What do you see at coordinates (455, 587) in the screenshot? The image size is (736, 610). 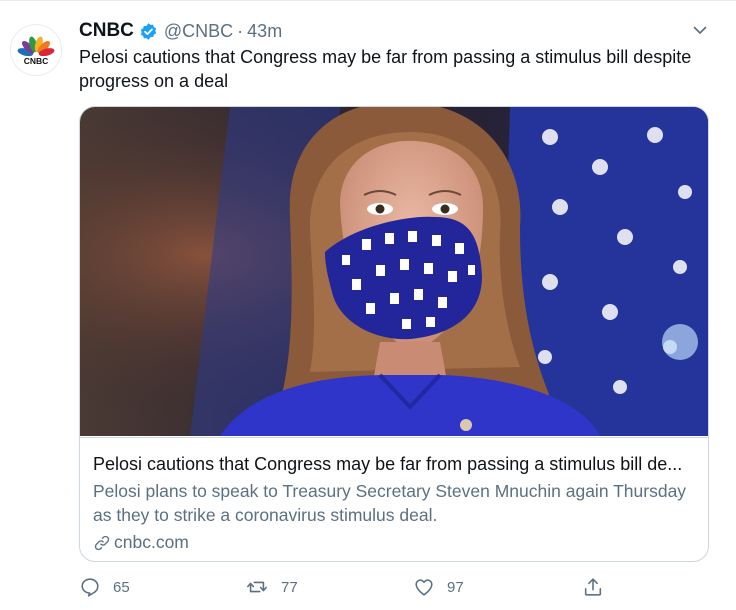 I see `like-count: 97` at bounding box center [455, 587].